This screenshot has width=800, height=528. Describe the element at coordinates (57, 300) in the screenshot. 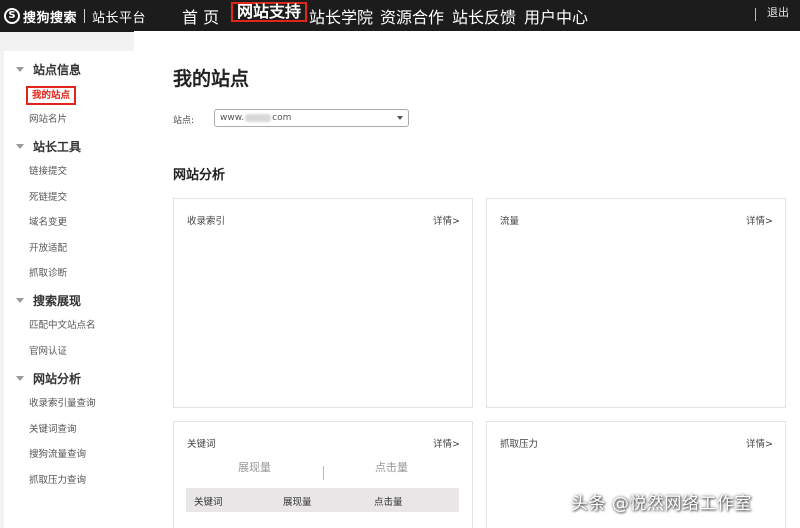

I see `sidebar-section-label: 搜索展现` at that location.